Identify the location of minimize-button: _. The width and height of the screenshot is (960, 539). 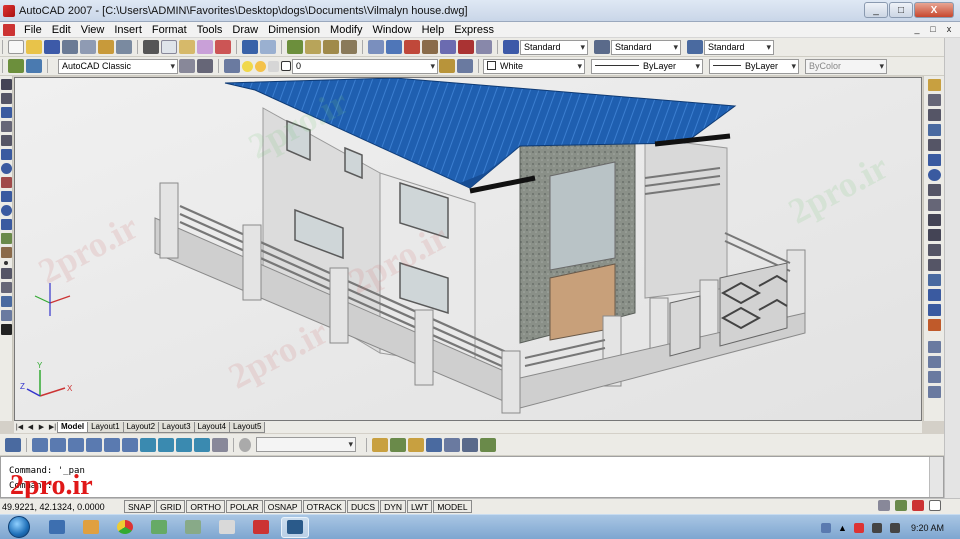
(876, 10).